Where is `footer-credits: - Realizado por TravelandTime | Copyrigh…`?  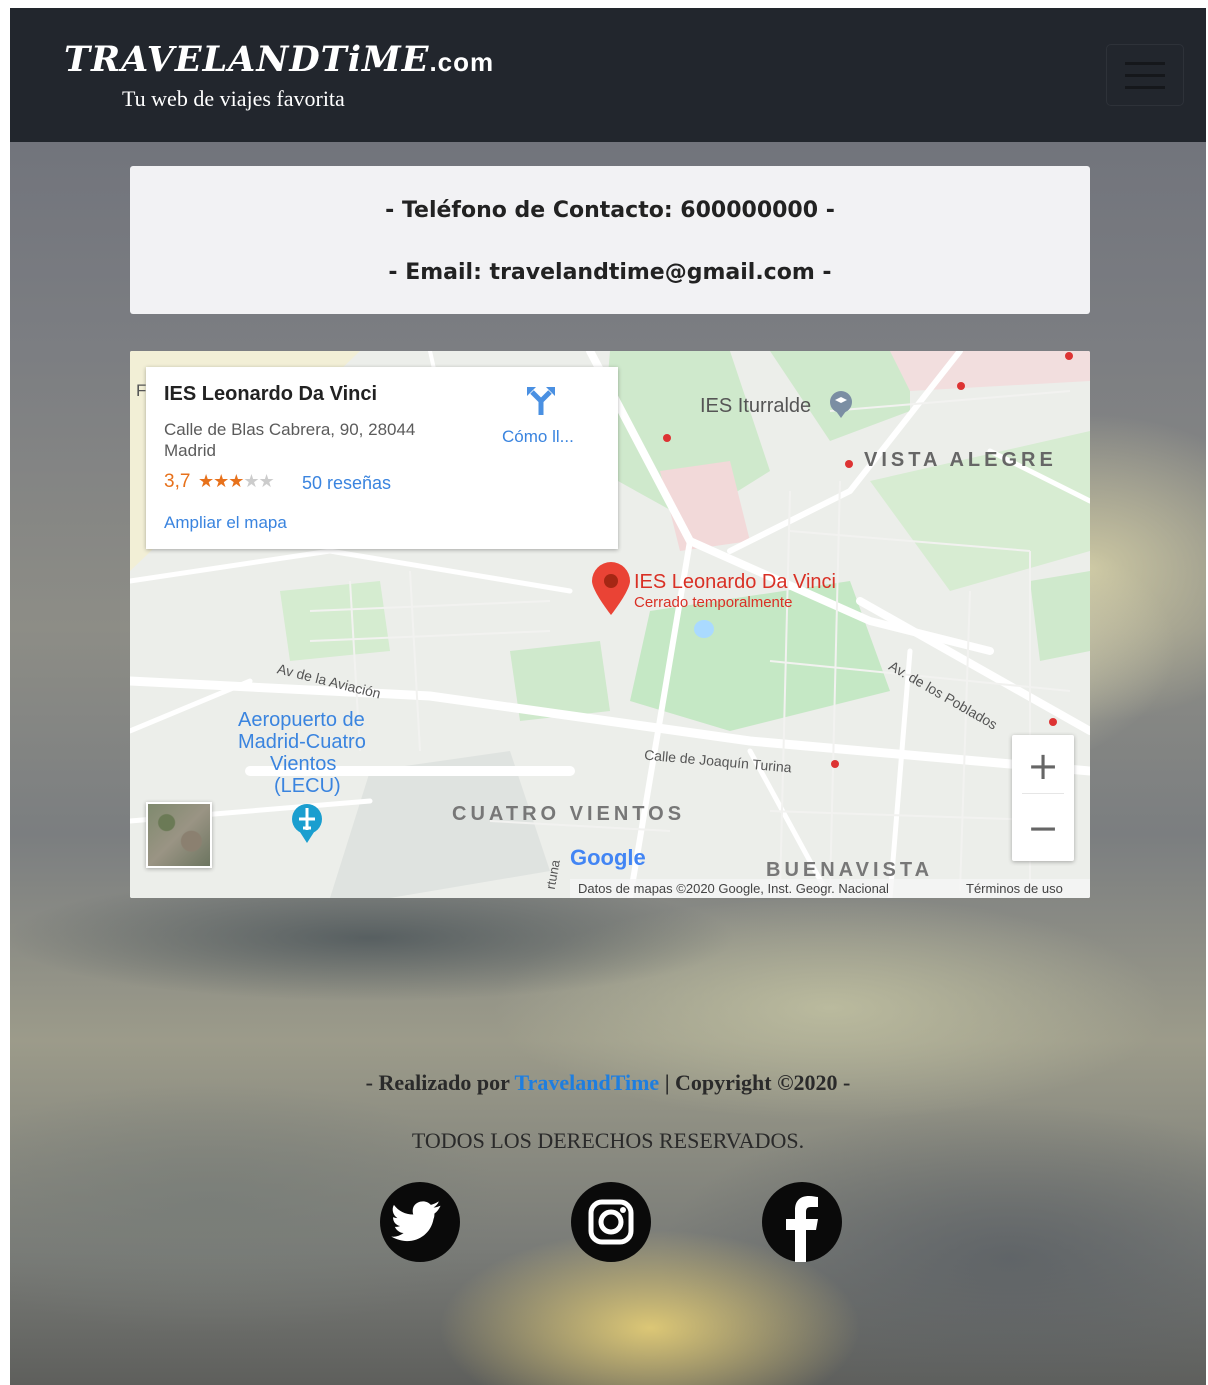 footer-credits: - Realizado por TravelandTime | Copyrigh… is located at coordinates (608, 1083).